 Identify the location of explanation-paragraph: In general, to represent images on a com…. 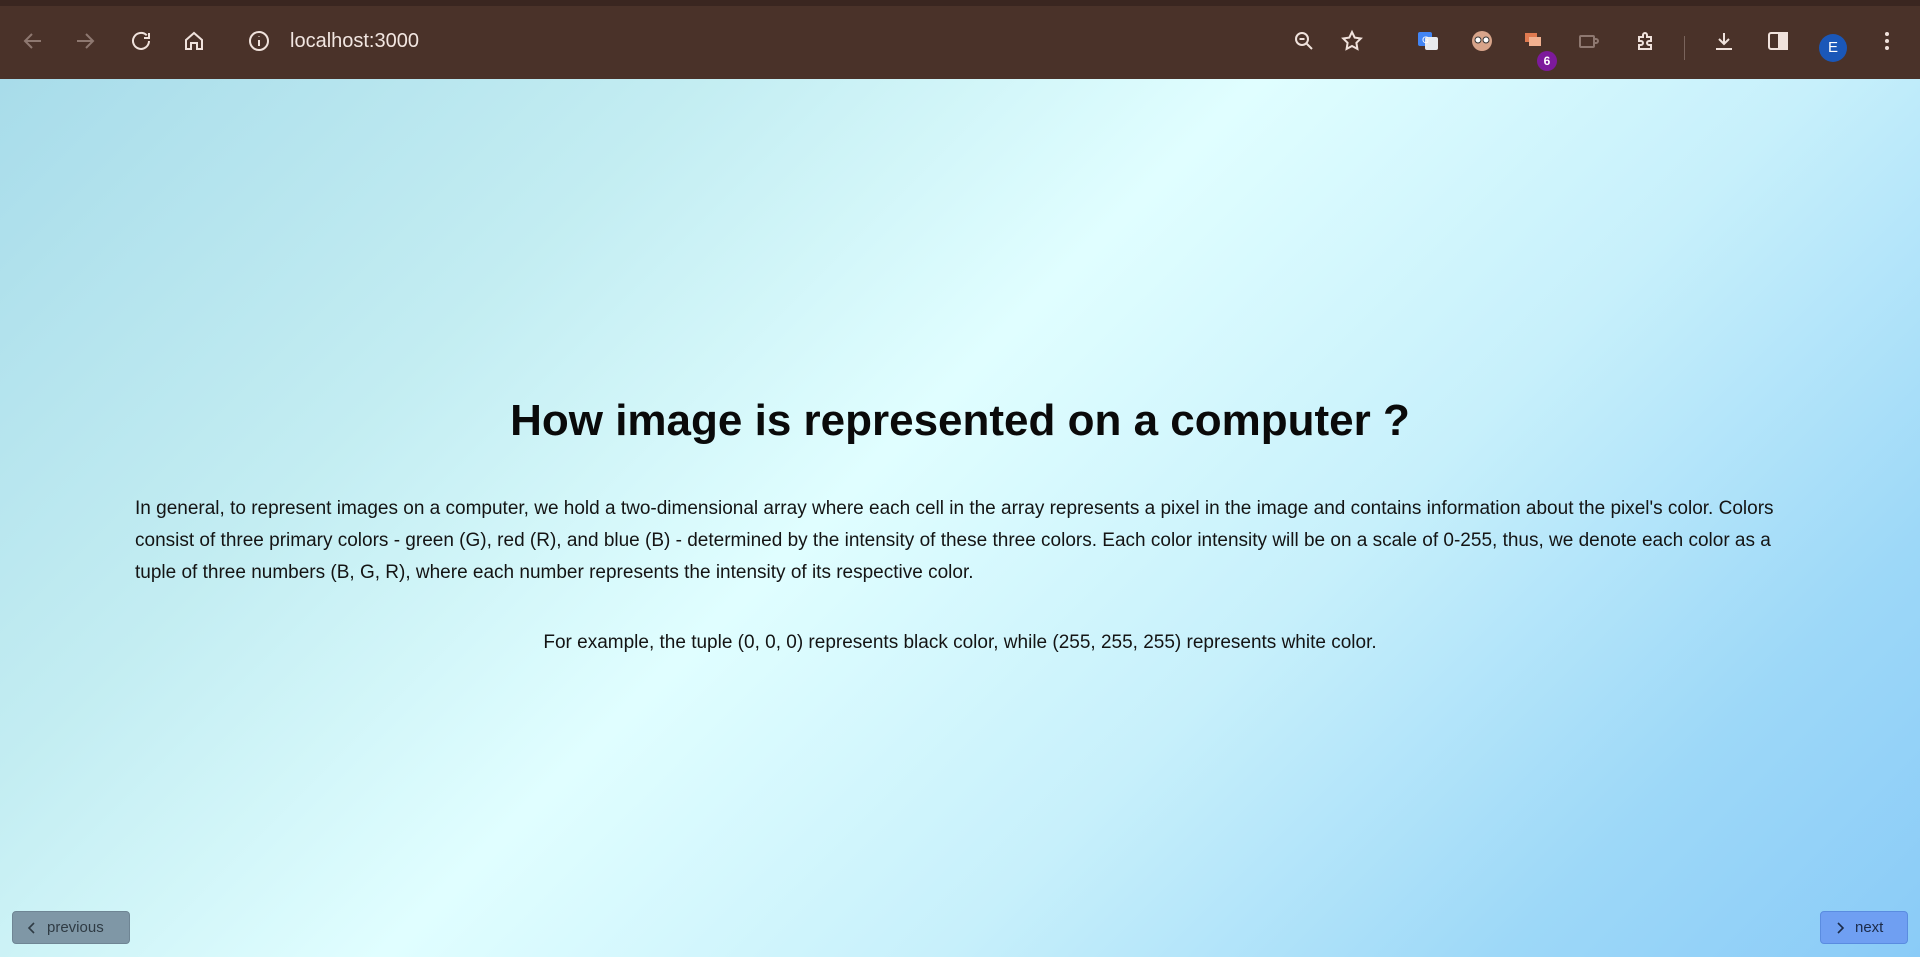
(954, 540).